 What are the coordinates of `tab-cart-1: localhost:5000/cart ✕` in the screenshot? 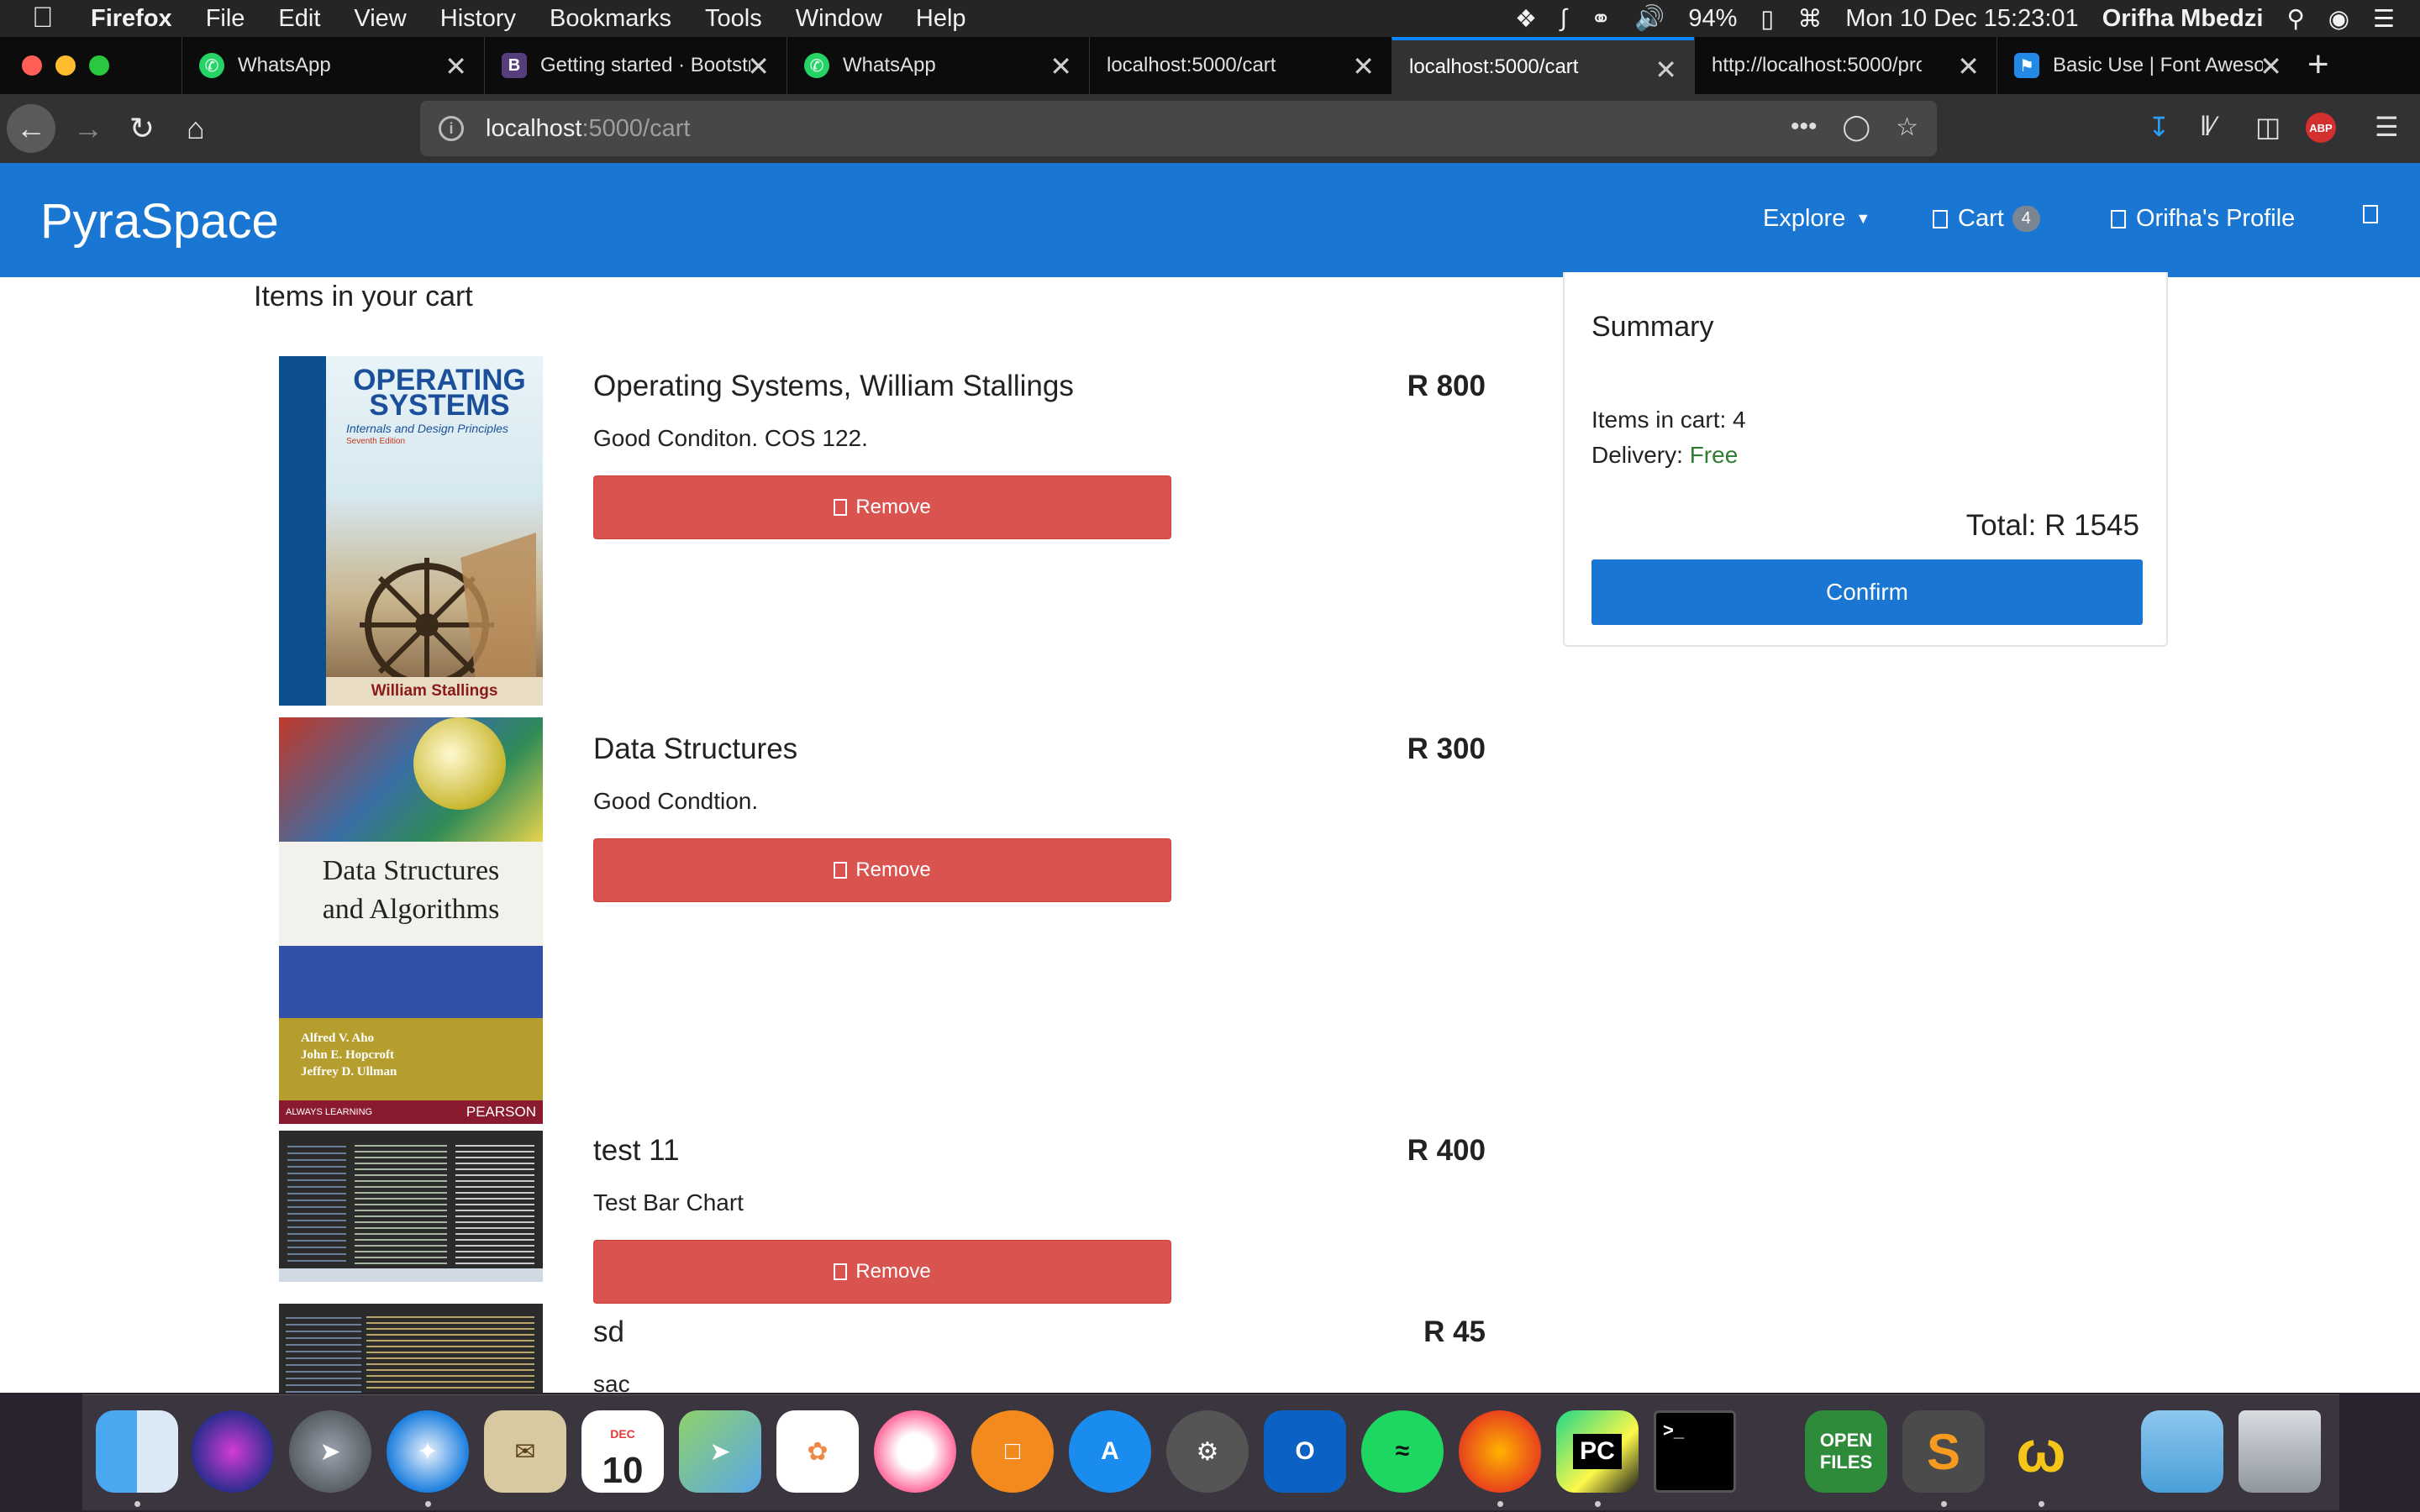 It's located at (1240, 65).